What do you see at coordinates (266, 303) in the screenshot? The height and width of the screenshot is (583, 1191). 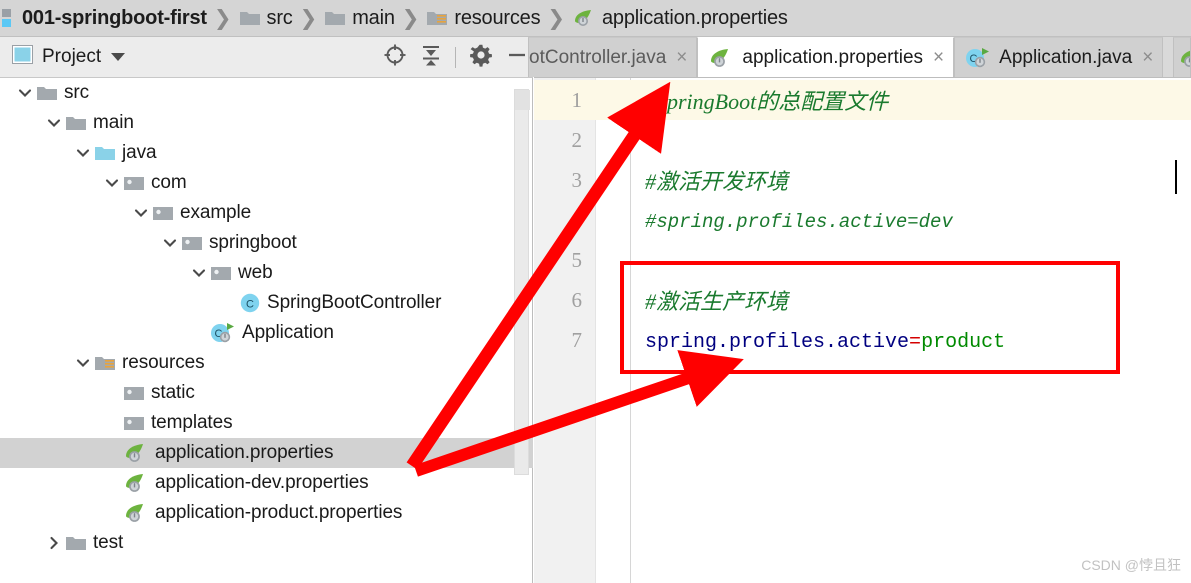 I see `tree-item-springbootcontroller: C SpringBootController` at bounding box center [266, 303].